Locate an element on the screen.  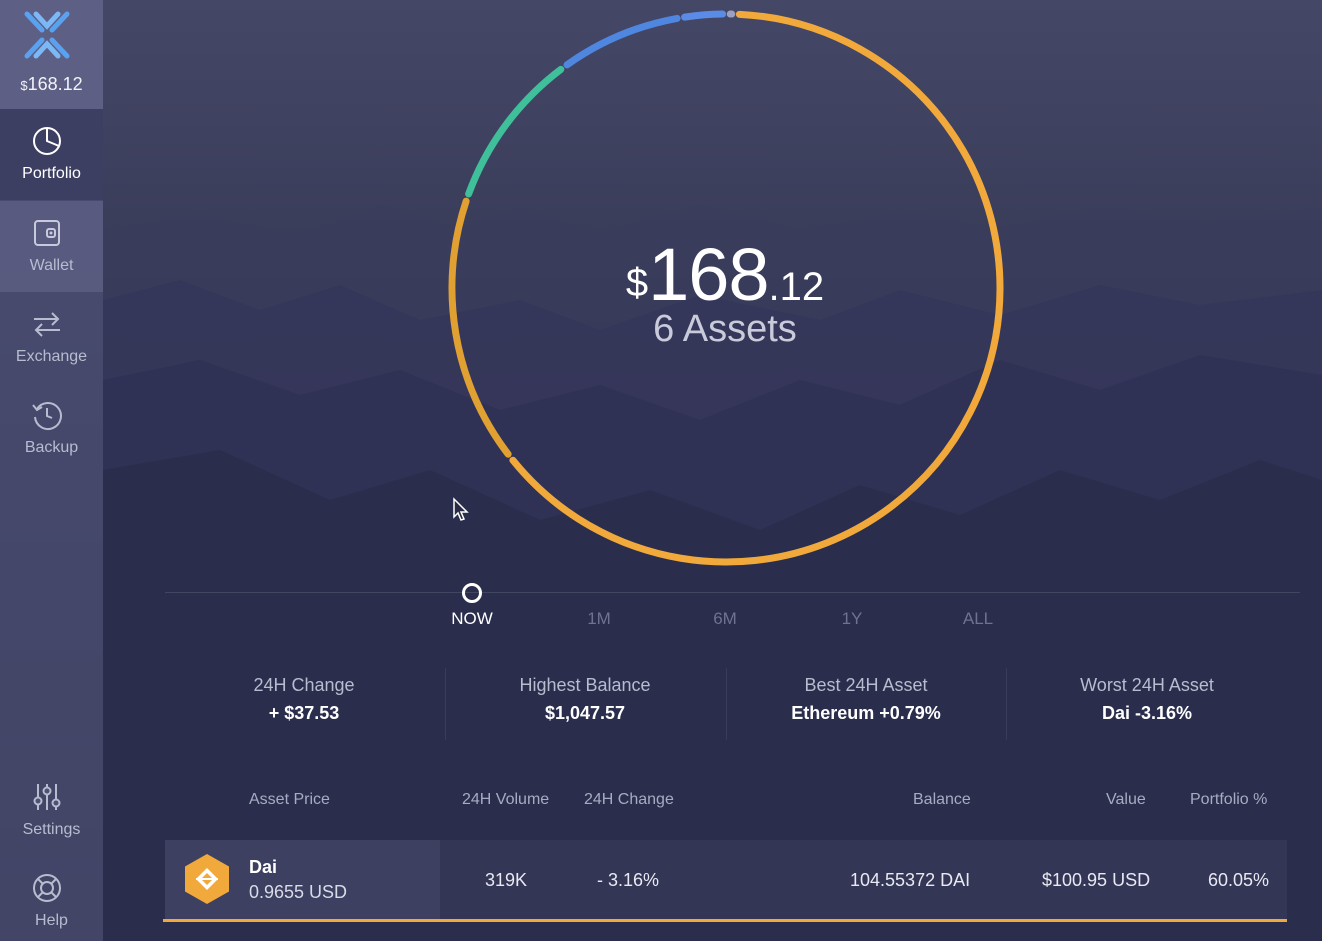
timeline-track is located at coordinates (732, 592).